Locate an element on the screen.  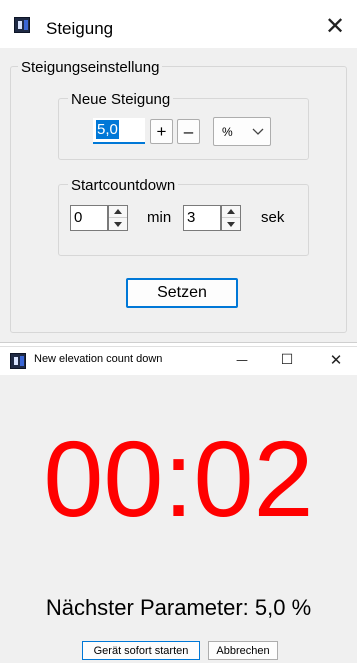
seconds-down-icon is located at coordinates (231, 224).